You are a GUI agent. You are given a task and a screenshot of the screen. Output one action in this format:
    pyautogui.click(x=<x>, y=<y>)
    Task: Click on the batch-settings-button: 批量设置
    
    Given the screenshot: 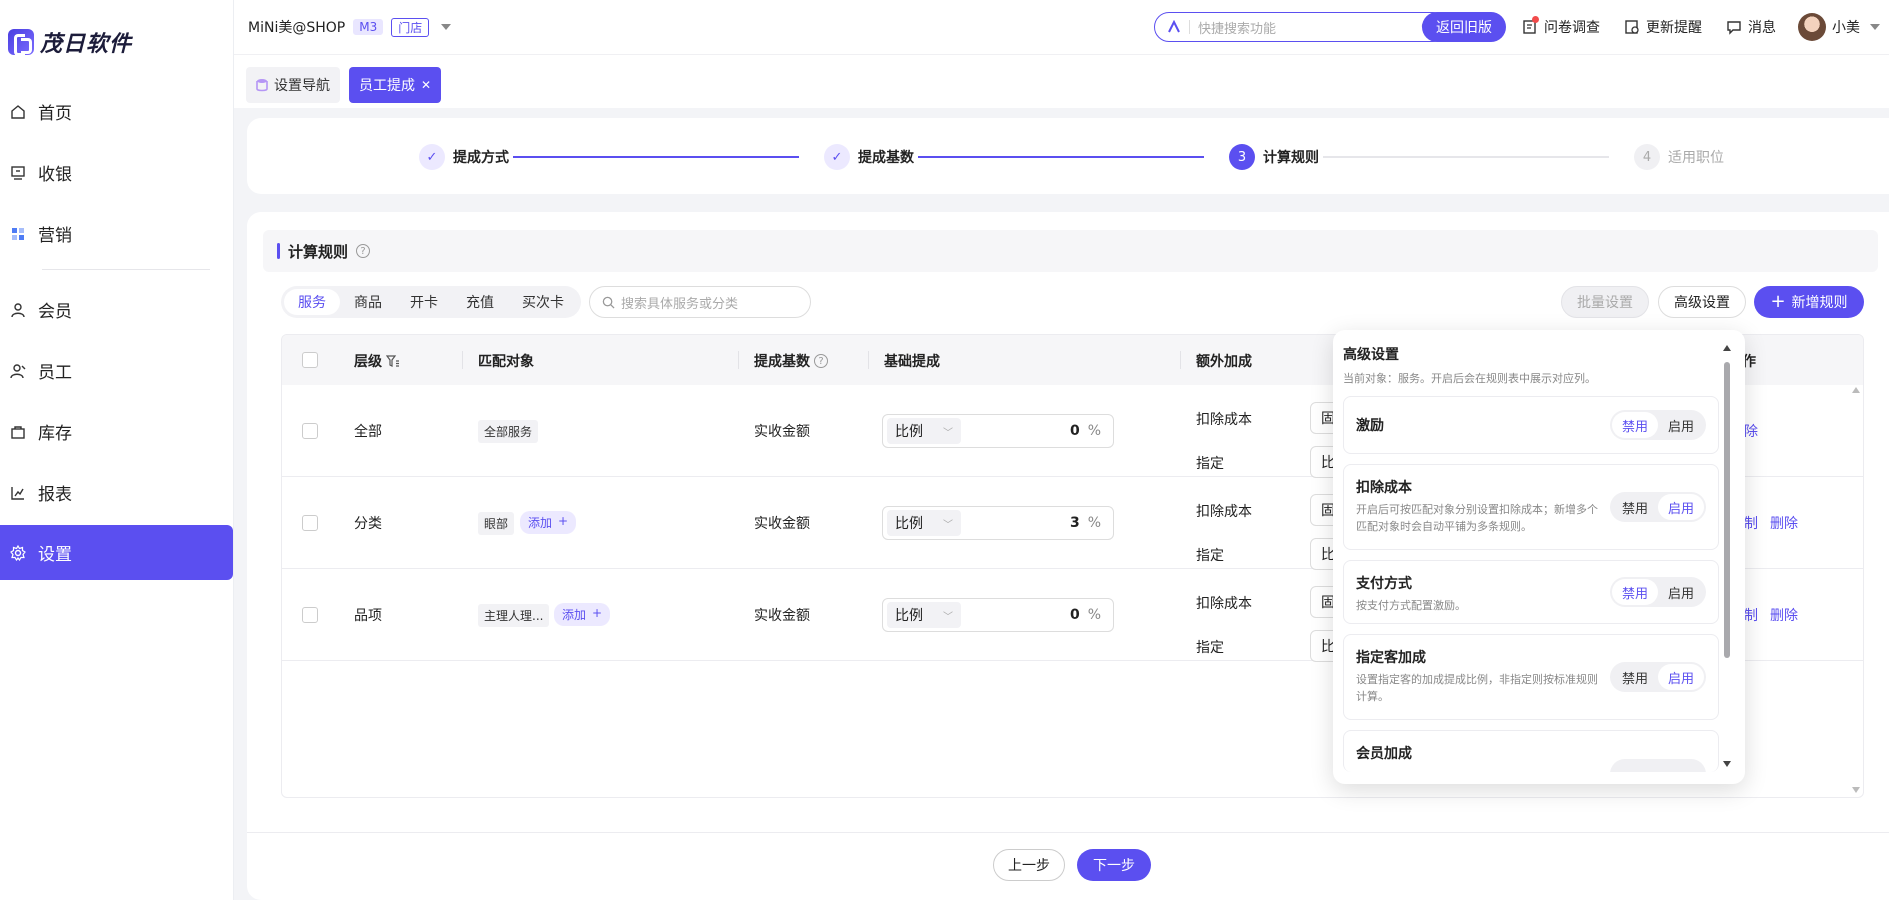 What is the action you would take?
    pyautogui.click(x=1605, y=302)
    